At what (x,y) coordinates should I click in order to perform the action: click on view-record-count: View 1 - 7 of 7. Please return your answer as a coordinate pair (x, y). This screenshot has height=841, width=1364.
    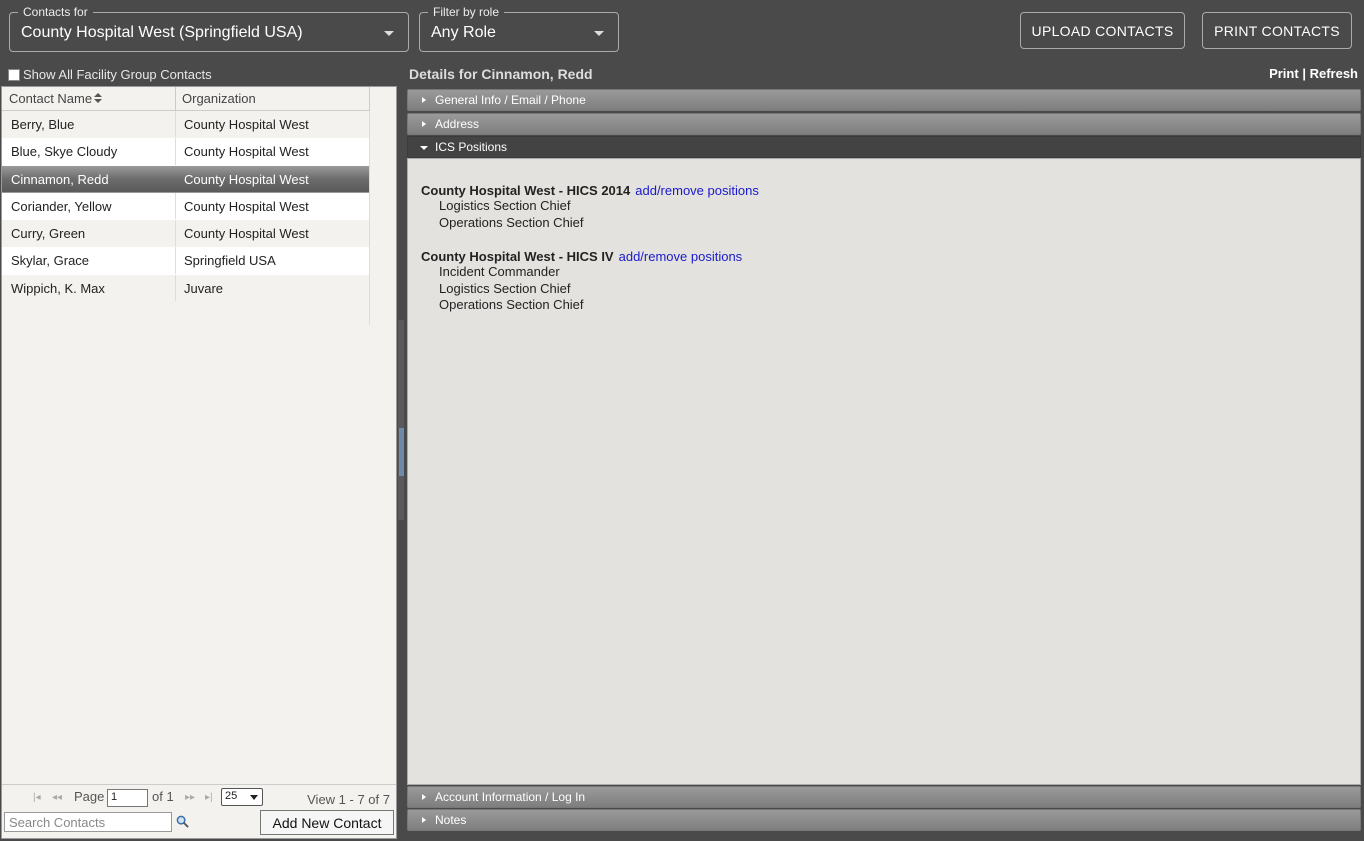
    Looking at the image, I should click on (348, 799).